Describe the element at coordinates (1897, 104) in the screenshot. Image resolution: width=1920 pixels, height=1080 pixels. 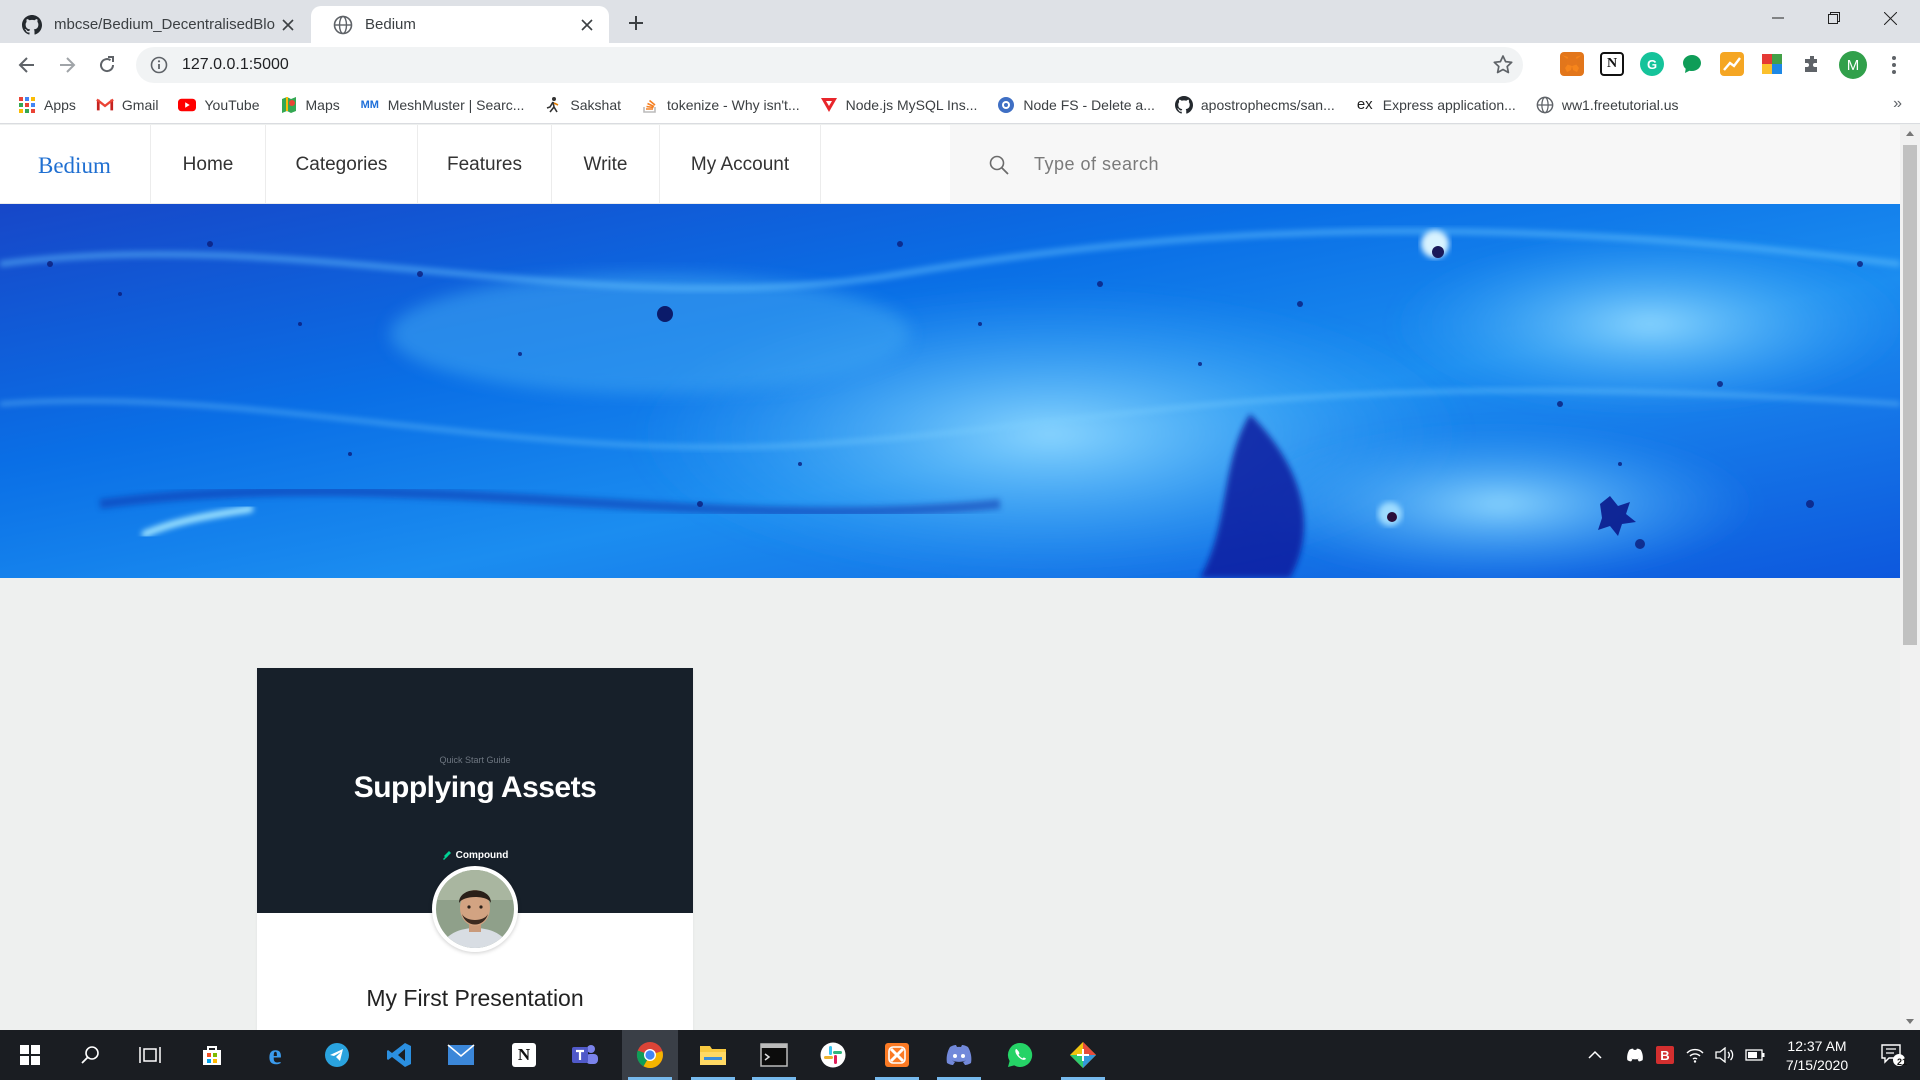
I see `more-bookmarks-button: »` at that location.